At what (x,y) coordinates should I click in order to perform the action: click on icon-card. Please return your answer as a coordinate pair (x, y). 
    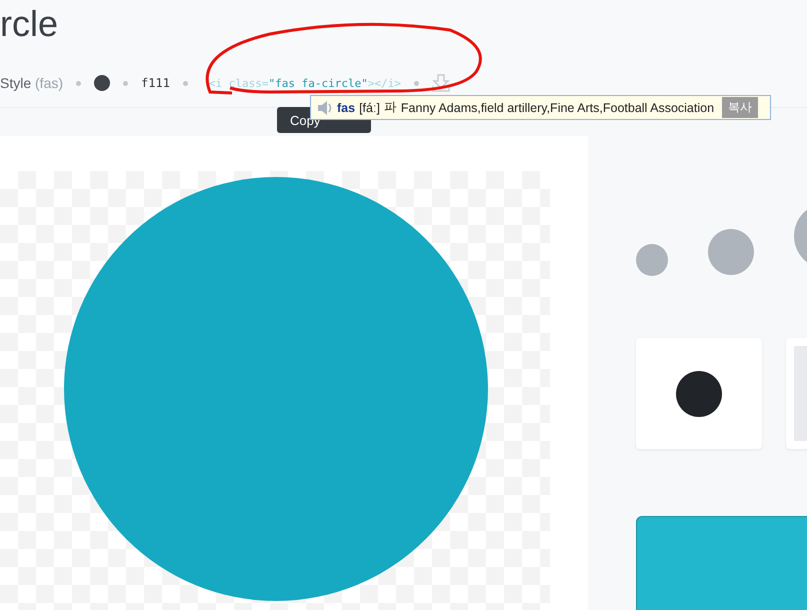
    Looking at the image, I should click on (699, 393).